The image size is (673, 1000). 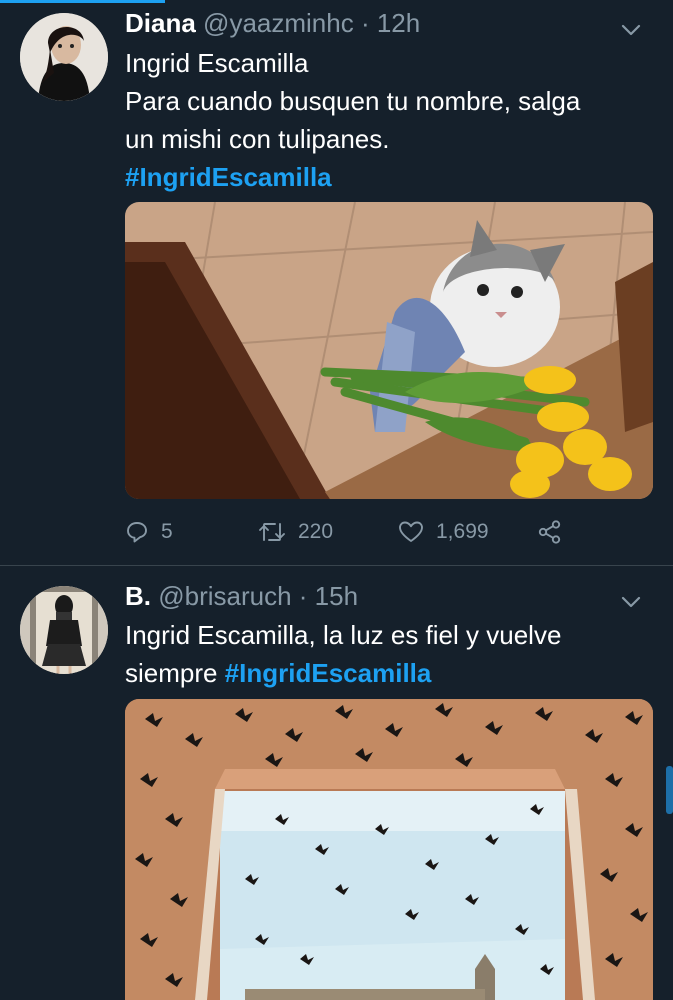 I want to click on display-name: Diana, so click(x=160, y=23).